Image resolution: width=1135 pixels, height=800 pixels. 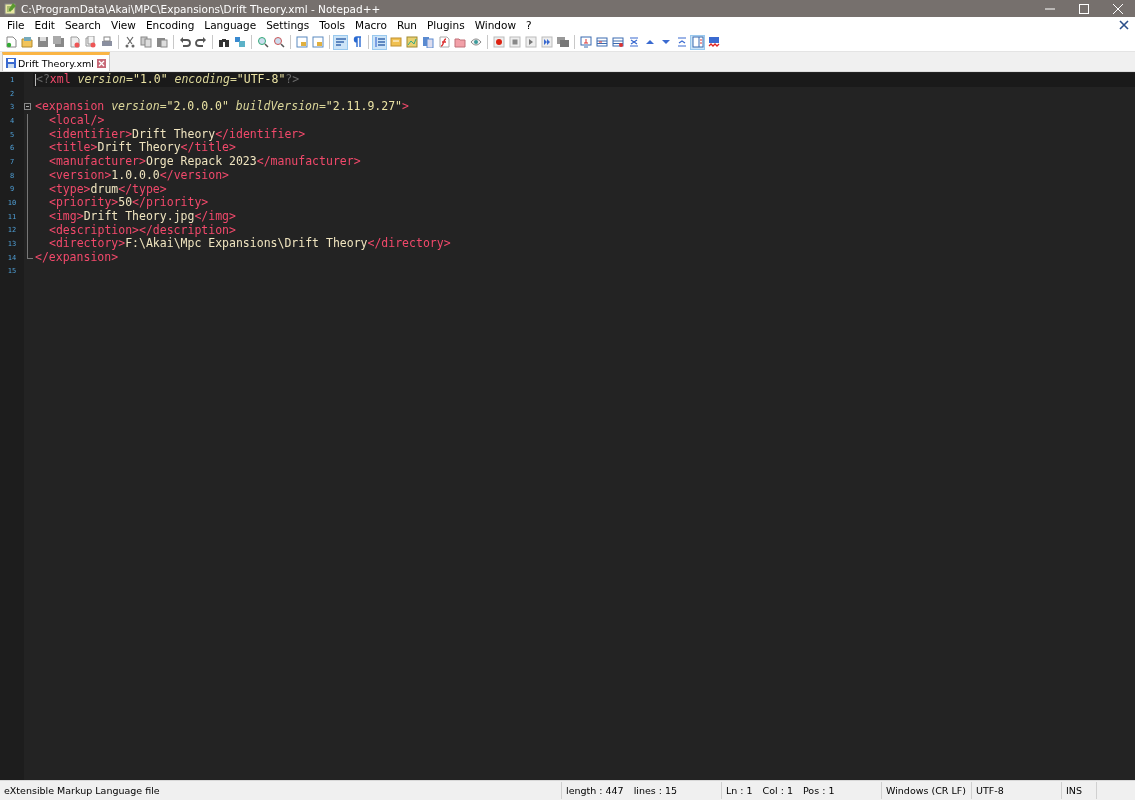 I want to click on documents-icon, so click(x=427, y=42).